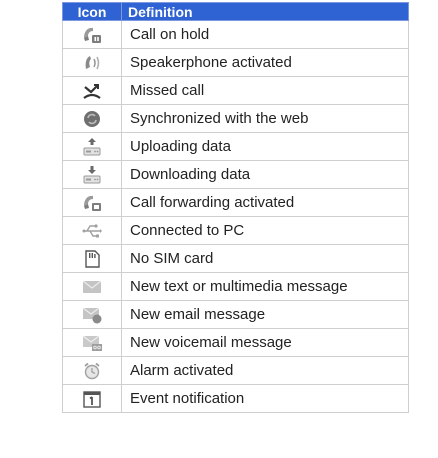 Image resolution: width=438 pixels, height=458 pixels. What do you see at coordinates (265, 118) in the screenshot?
I see `definition-cell: Synchronized with the web` at bounding box center [265, 118].